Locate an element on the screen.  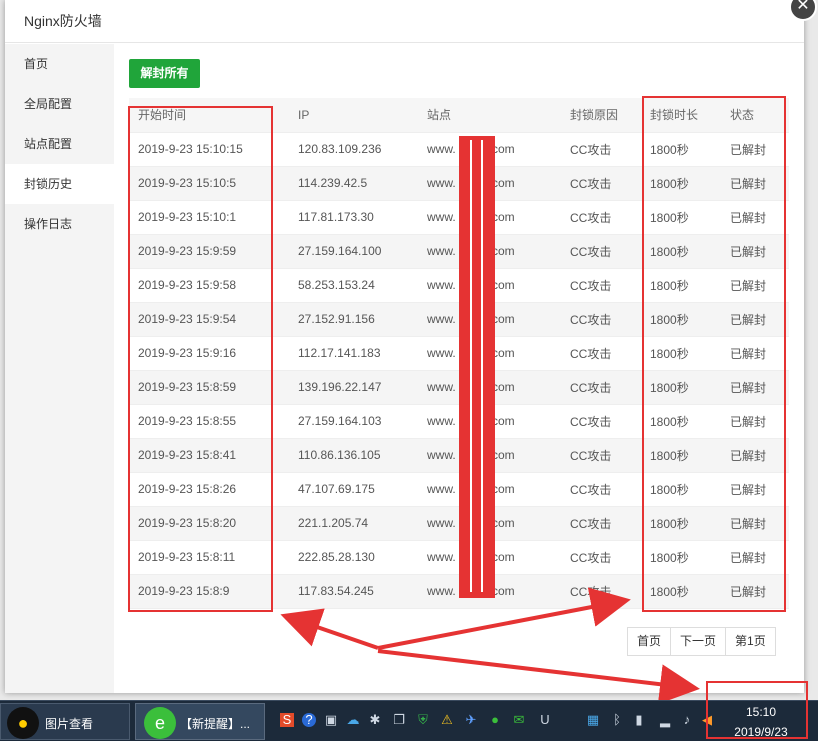
cell-start-time: 2019-9-23 15:9:59 is located at coordinates (209, 251).